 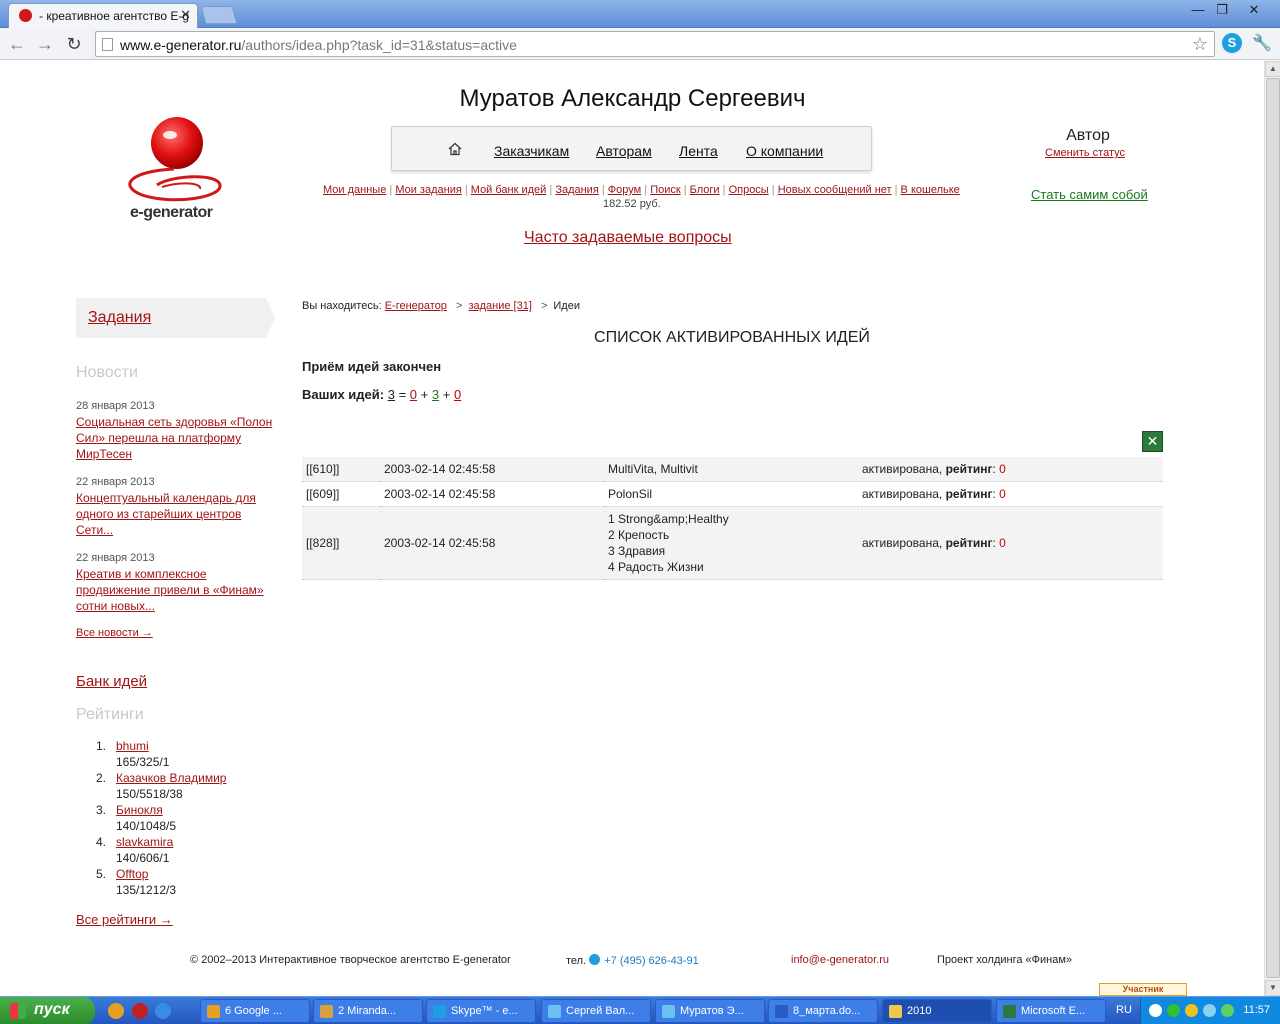 What do you see at coordinates (144, 842) in the screenshot?
I see `rating-user-link: slavkamira` at bounding box center [144, 842].